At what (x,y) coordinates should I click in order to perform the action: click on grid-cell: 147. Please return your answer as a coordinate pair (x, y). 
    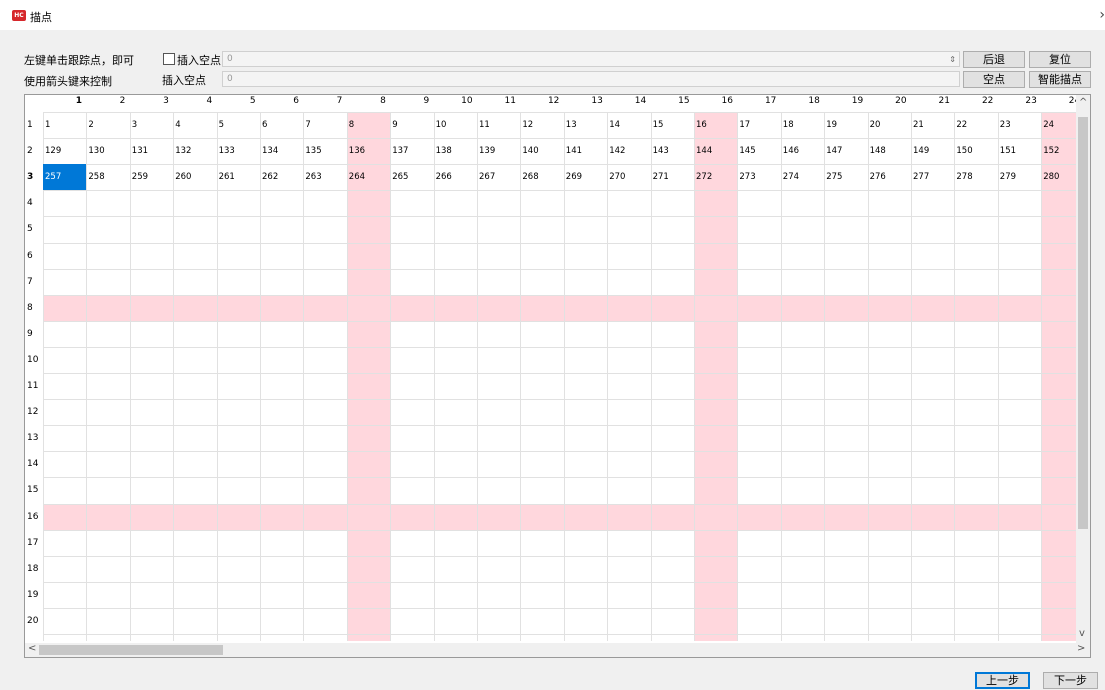
    Looking at the image, I should click on (845, 151).